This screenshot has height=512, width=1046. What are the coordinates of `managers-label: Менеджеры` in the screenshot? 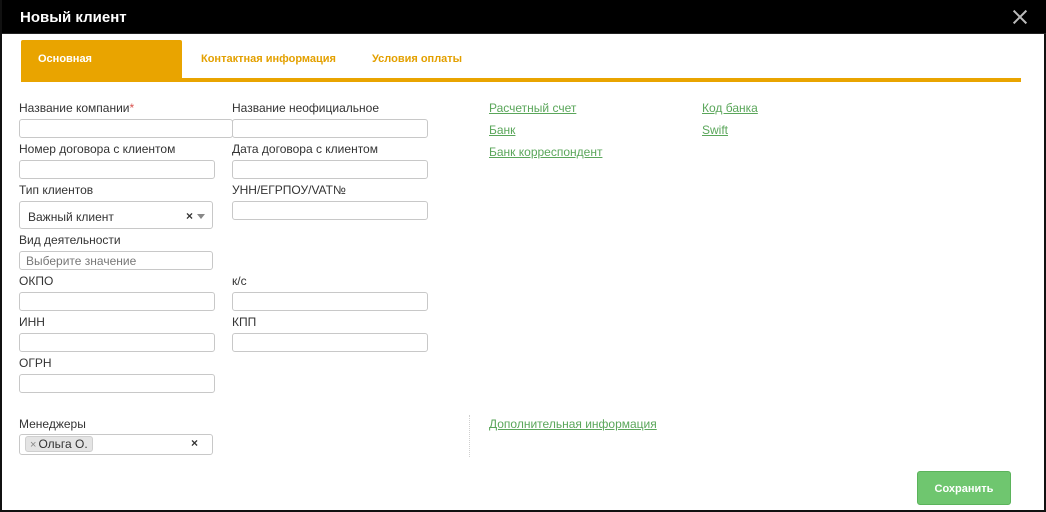 It's located at (52, 424).